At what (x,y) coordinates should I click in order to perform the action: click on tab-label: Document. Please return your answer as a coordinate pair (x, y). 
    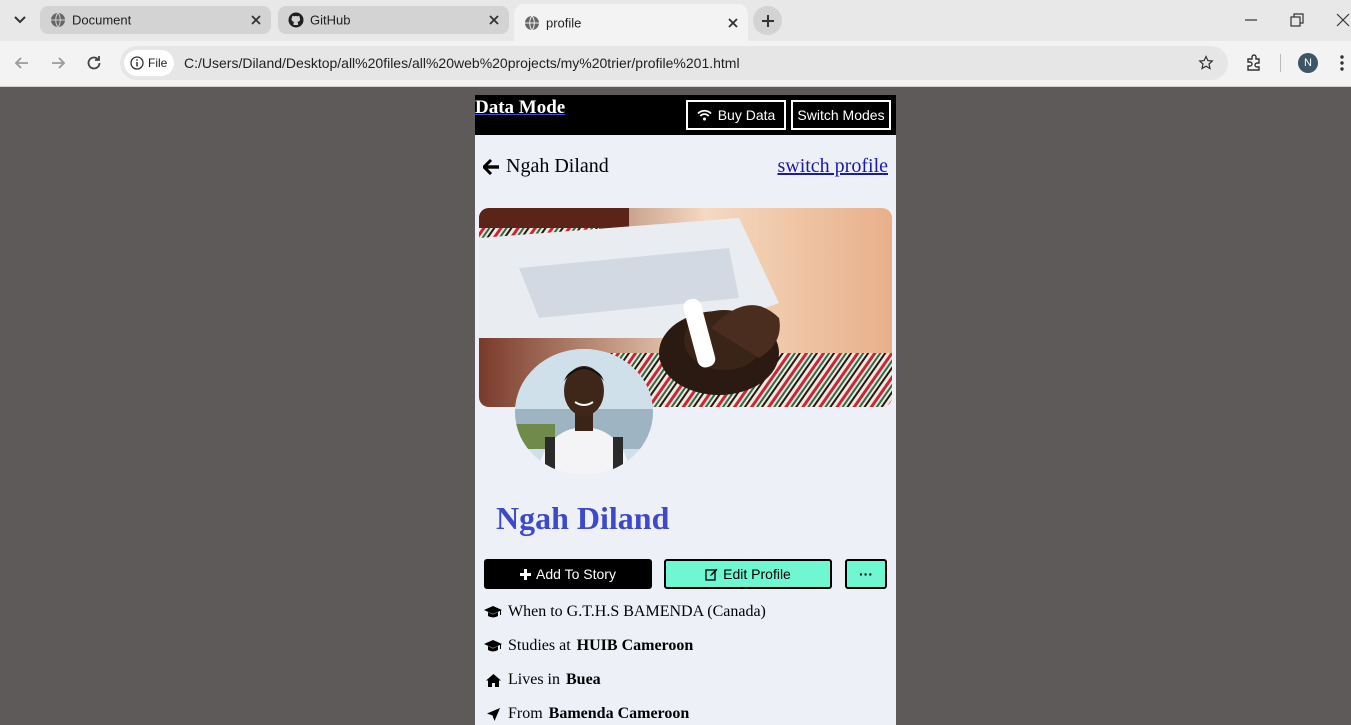
    Looking at the image, I should click on (102, 20).